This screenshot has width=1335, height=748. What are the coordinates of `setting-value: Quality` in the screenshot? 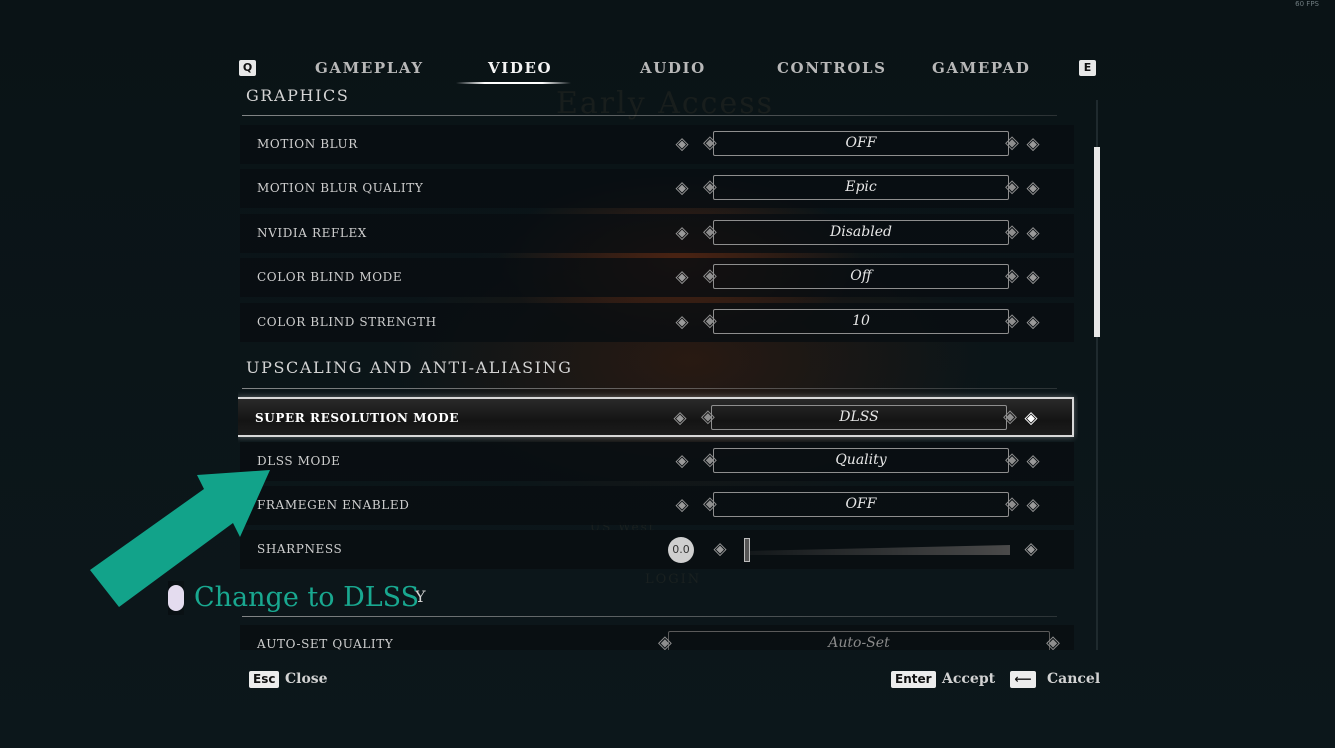 It's located at (861, 460).